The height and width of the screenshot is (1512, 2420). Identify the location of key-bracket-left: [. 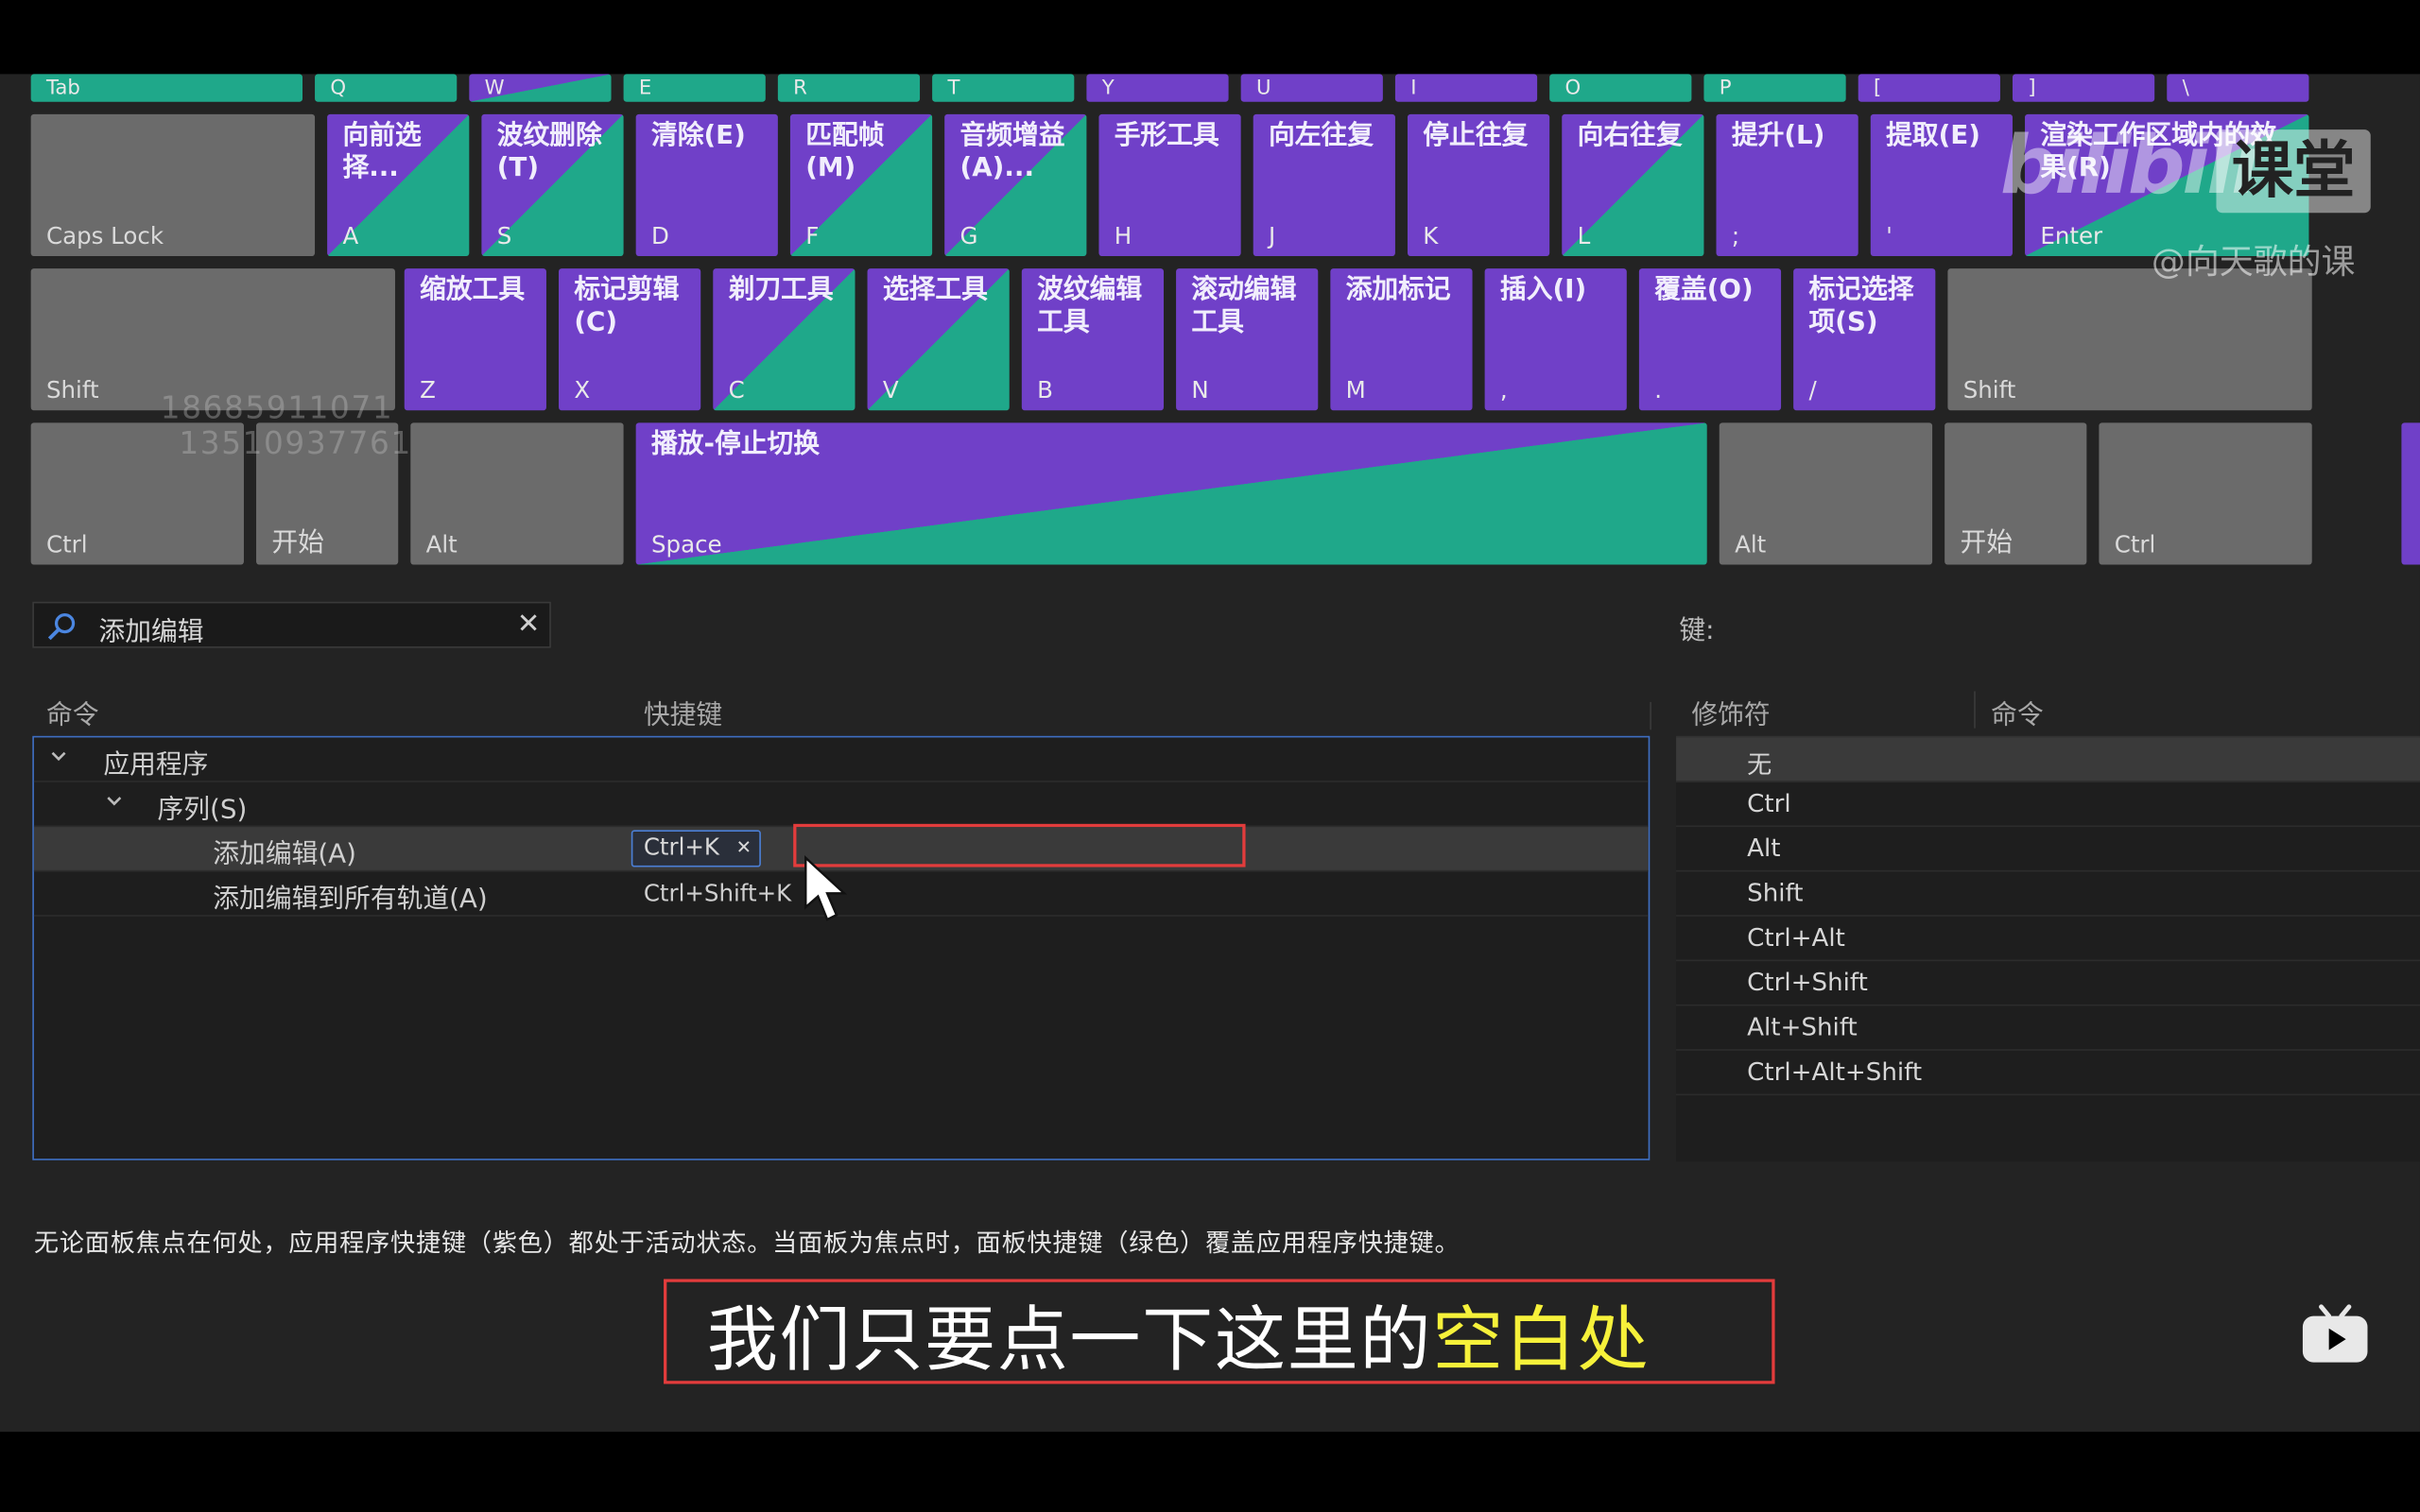
(1929, 88).